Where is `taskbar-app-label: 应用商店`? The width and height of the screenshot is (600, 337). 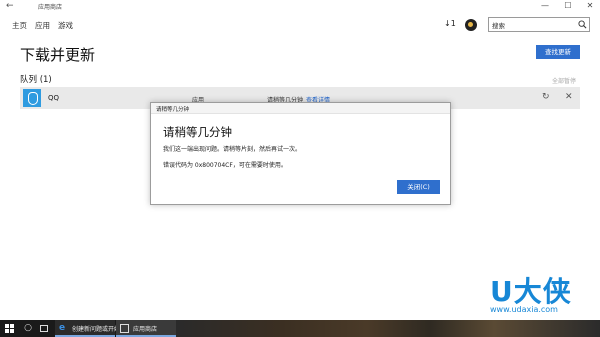
taskbar-app-label: 应用商店 is located at coordinates (145, 329).